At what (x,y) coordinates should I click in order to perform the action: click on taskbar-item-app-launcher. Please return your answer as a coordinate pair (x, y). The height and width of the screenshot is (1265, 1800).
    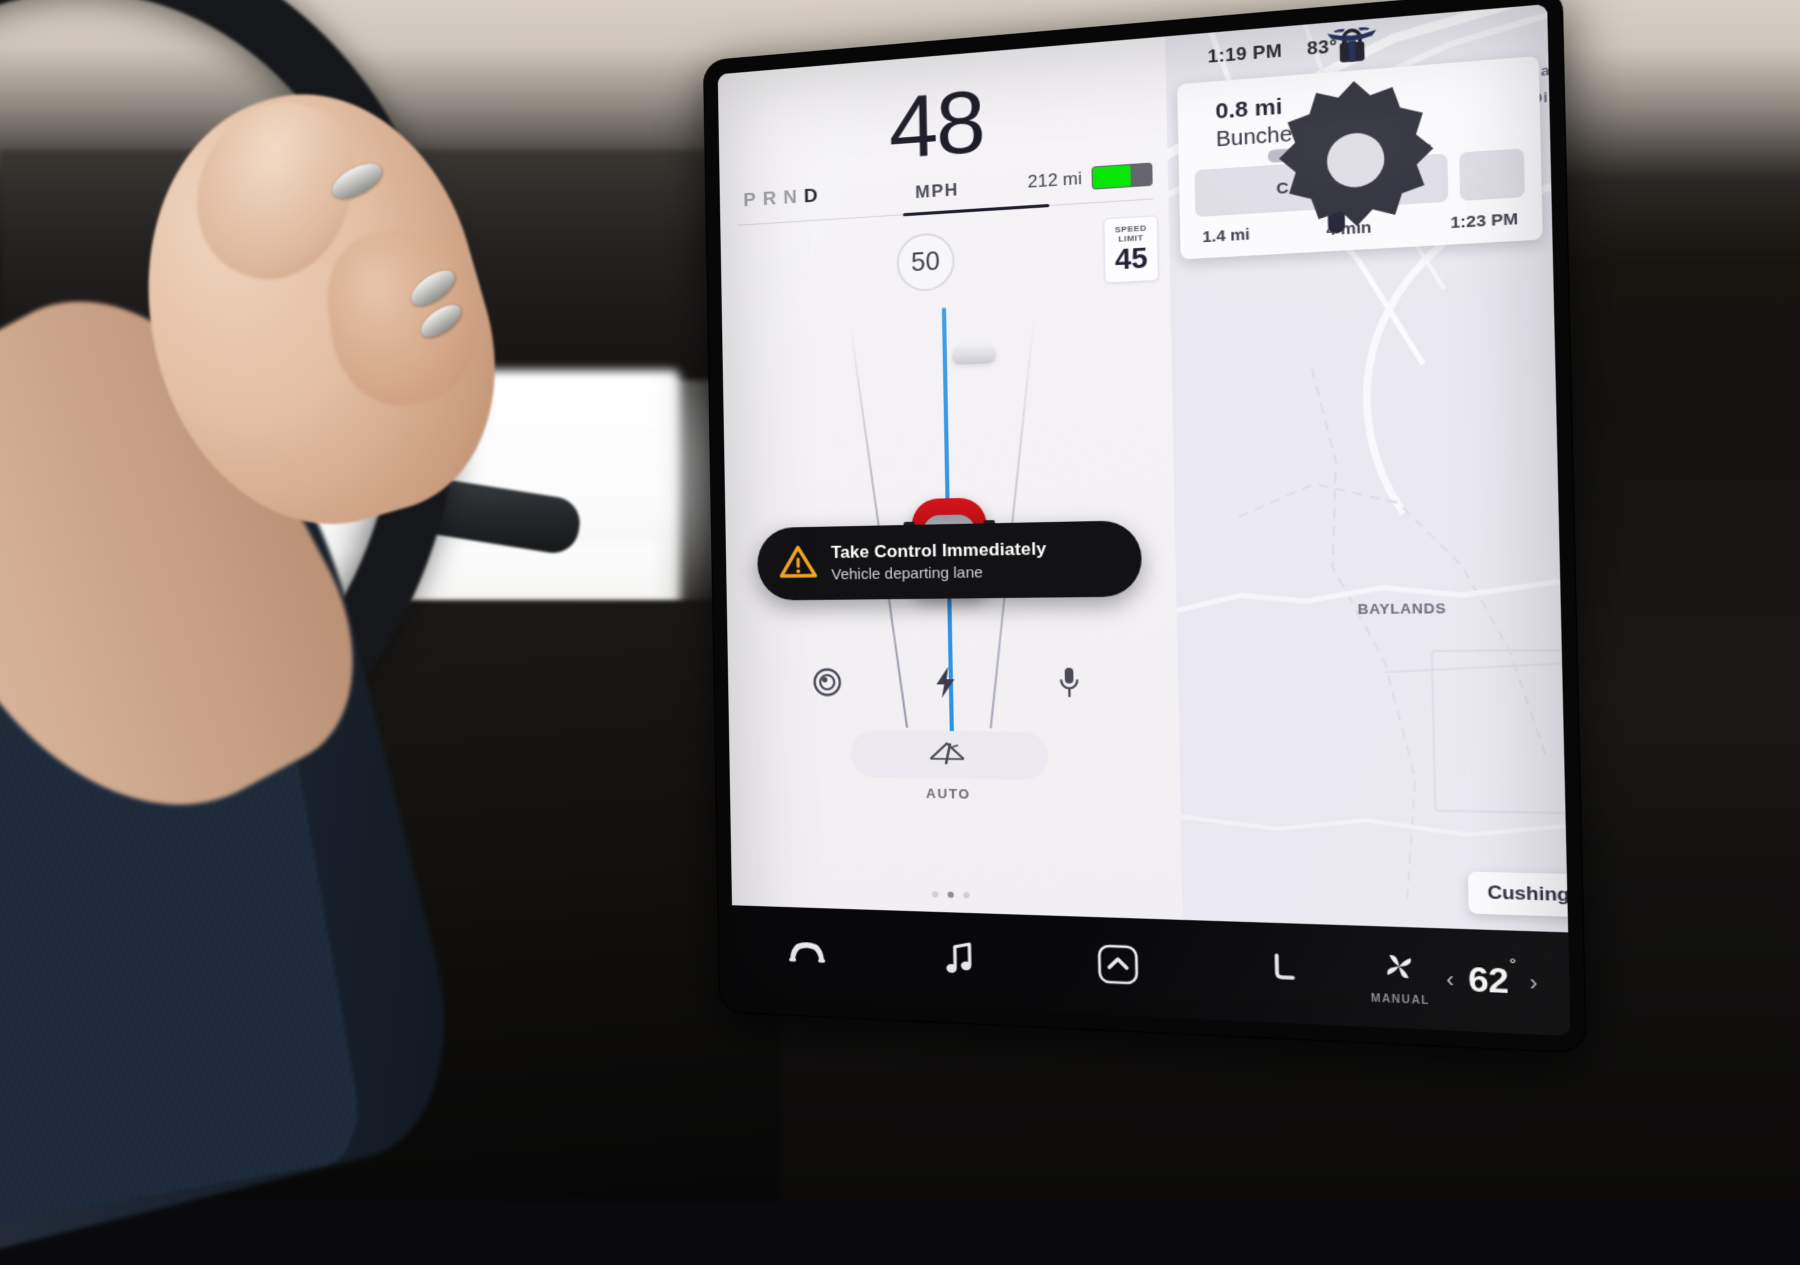
    Looking at the image, I should click on (1118, 967).